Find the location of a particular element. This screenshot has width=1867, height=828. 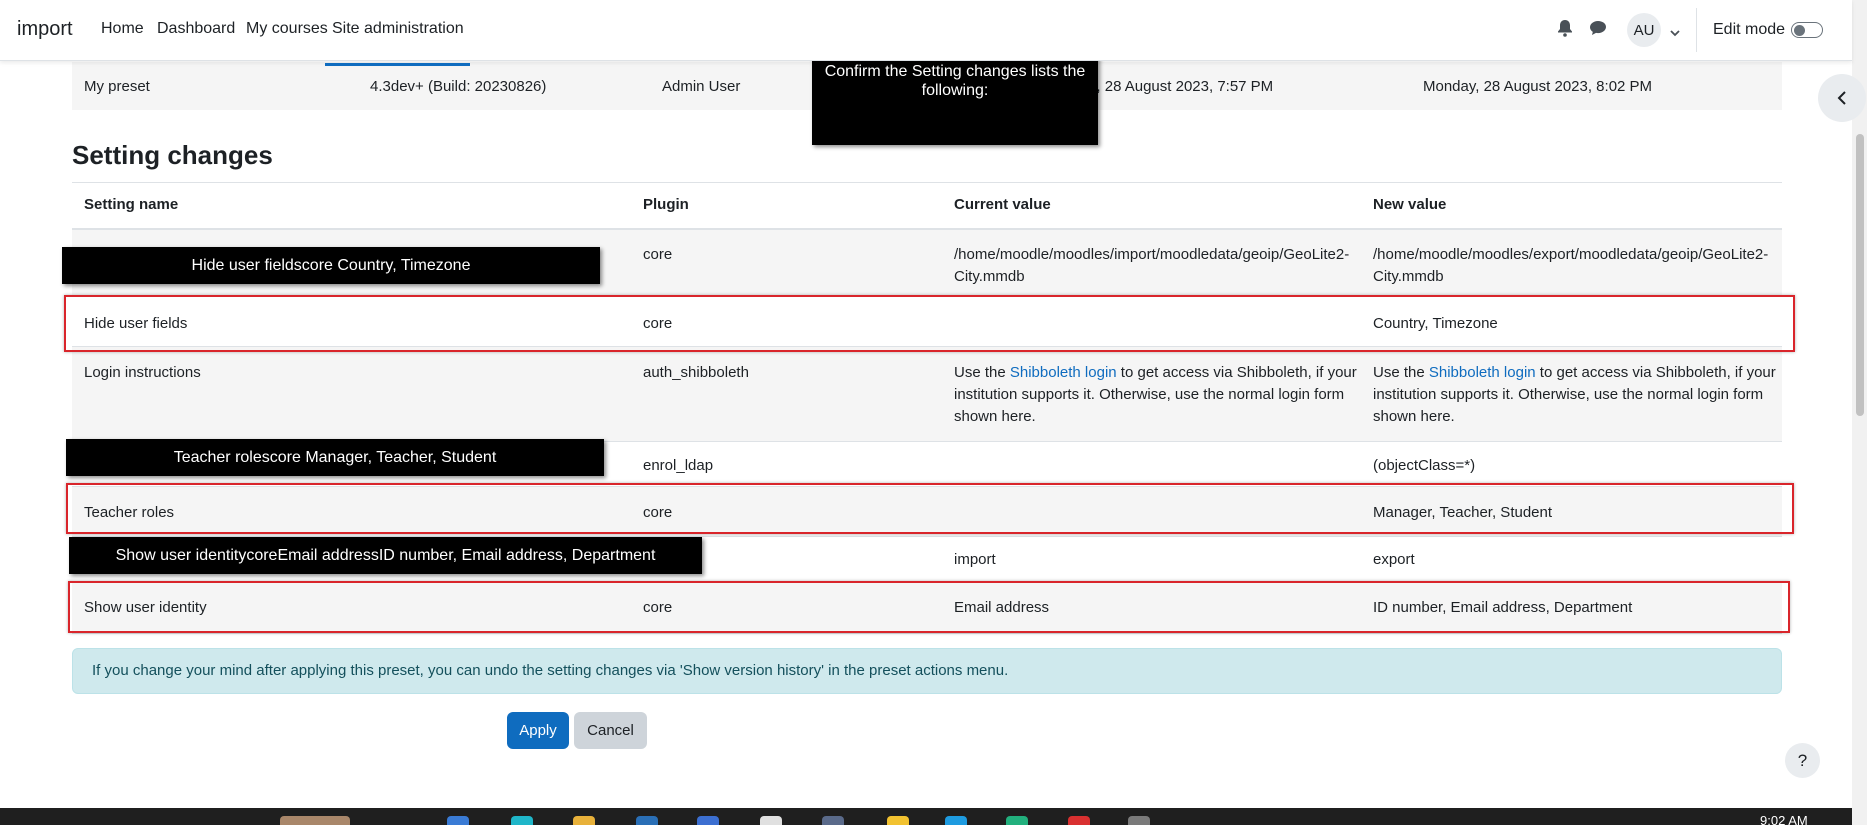

row-new-value: (objectClass=*) is located at coordinates (1424, 465).